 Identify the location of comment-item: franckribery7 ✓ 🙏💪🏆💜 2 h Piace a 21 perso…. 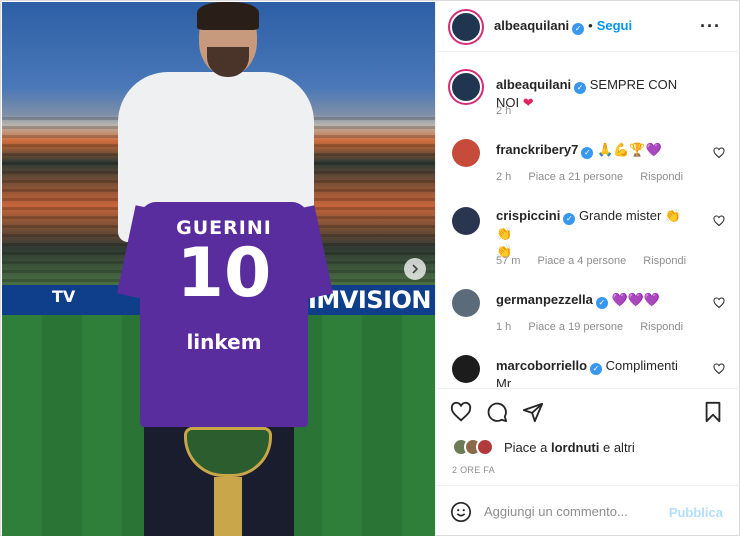
(588, 165).